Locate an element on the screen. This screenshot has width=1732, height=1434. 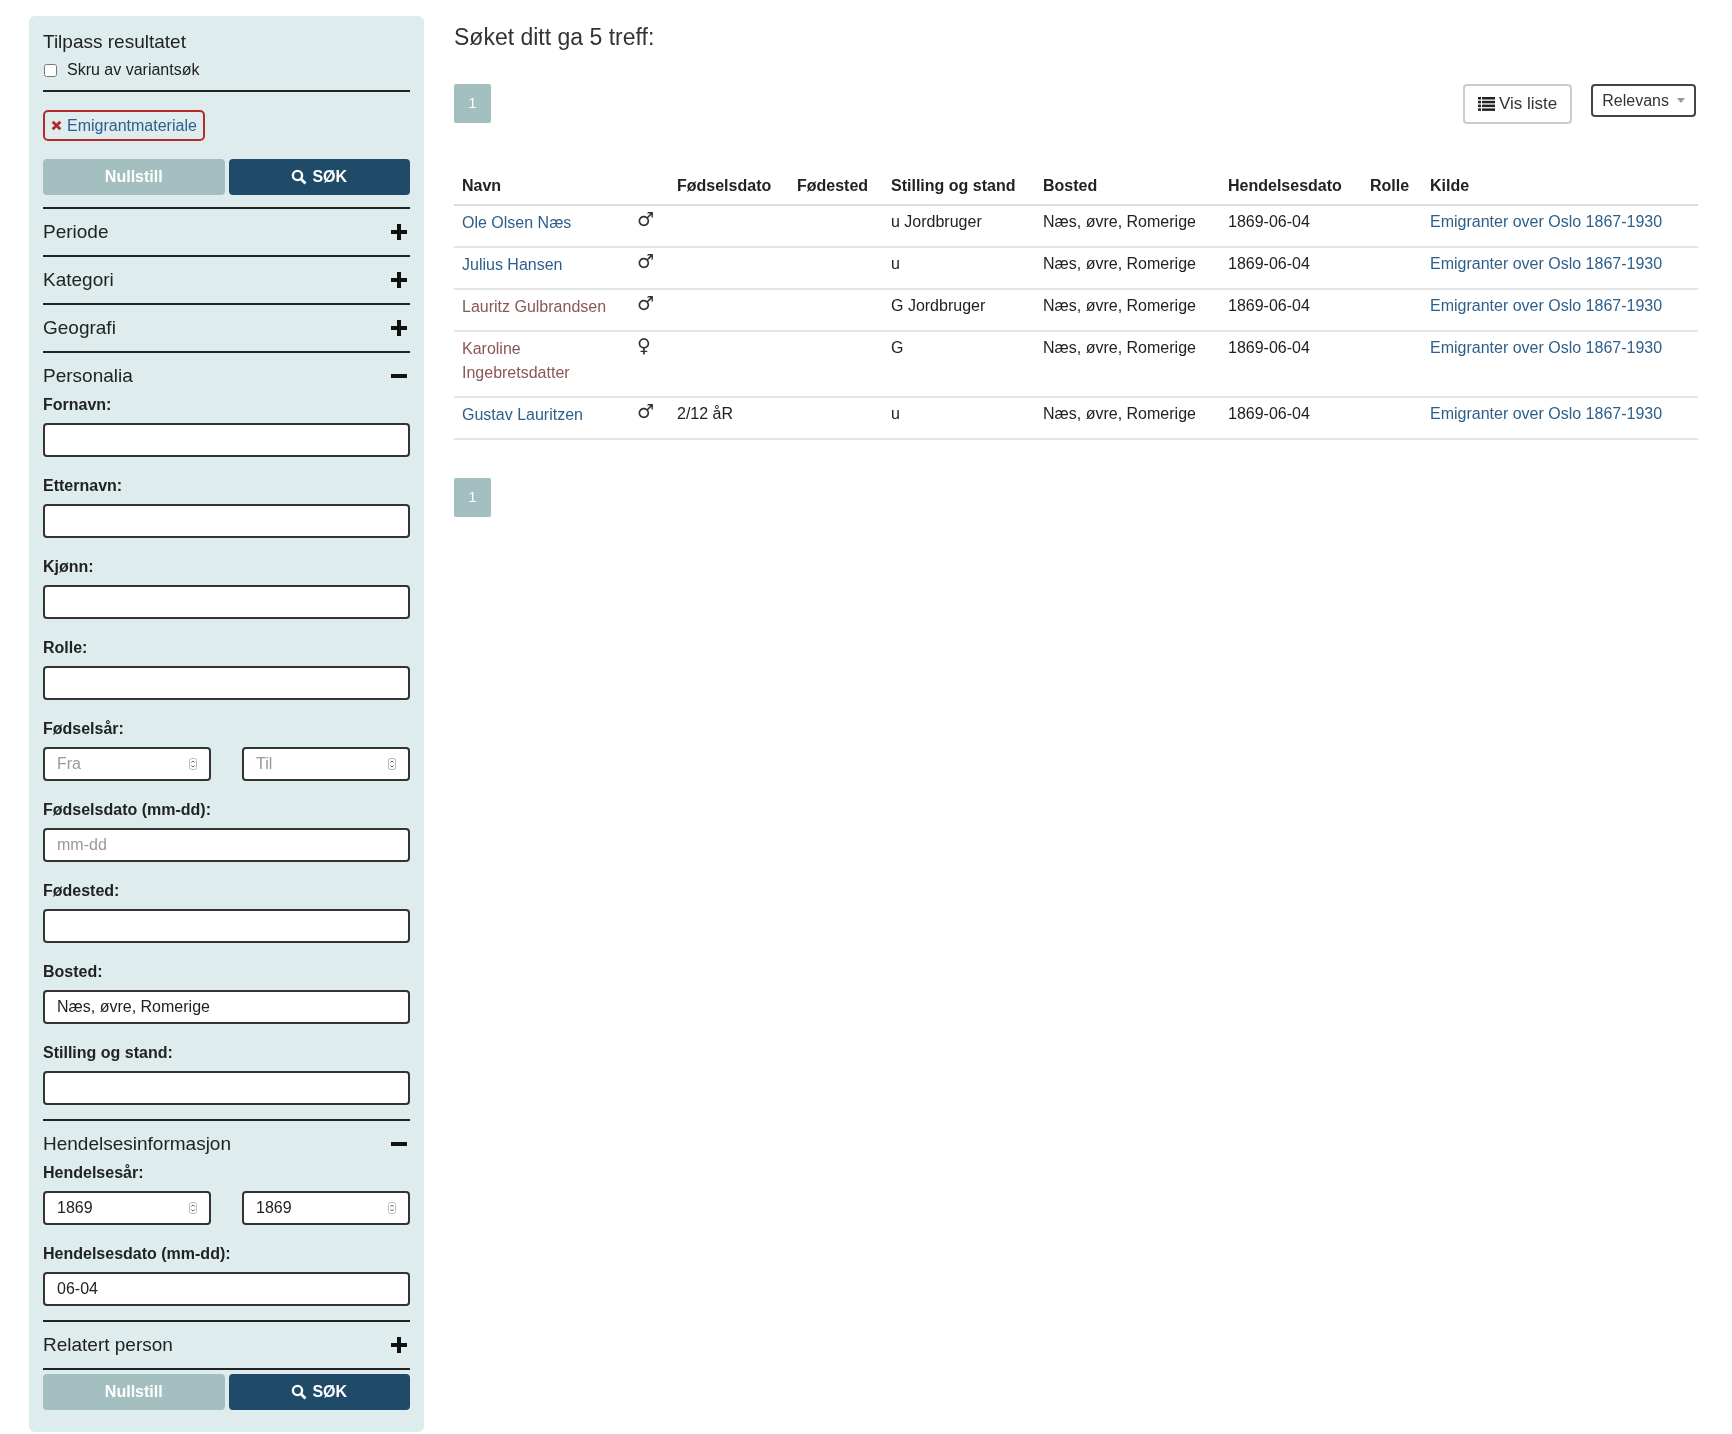
column-header: Hendelsesdato is located at coordinates (1291, 189).